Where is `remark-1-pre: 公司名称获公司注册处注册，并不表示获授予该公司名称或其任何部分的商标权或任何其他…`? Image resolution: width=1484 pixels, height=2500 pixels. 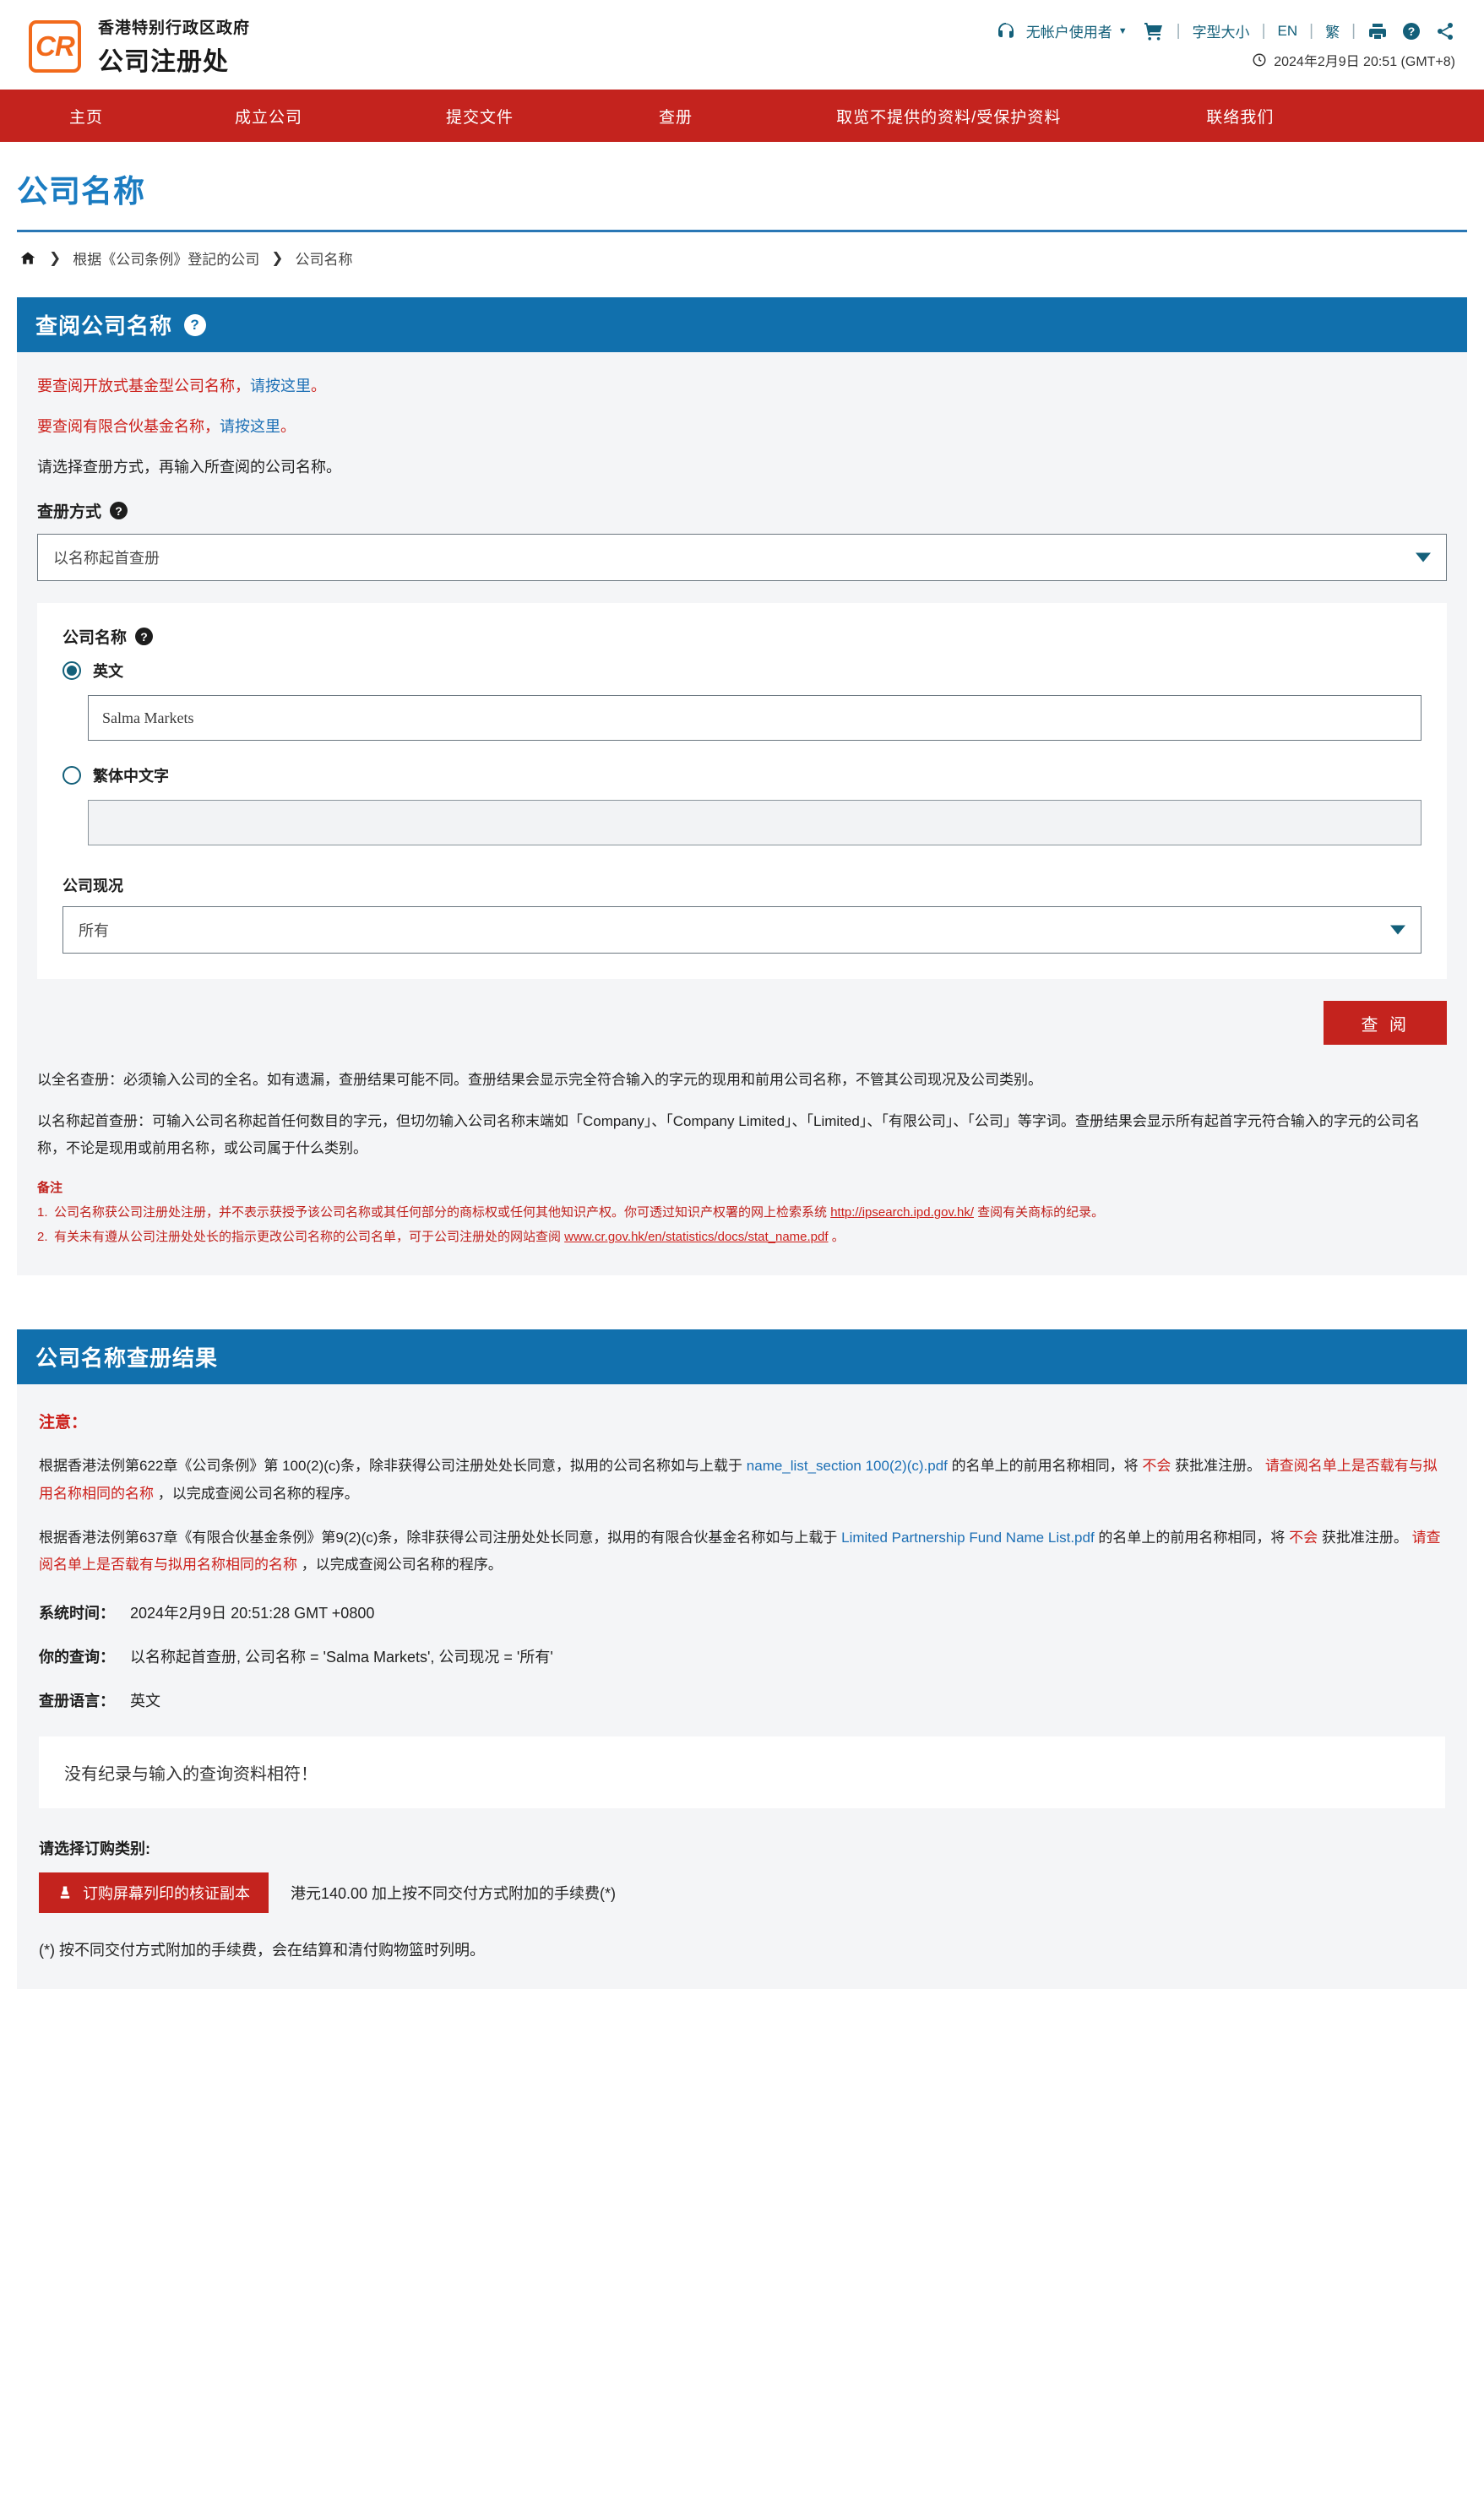 remark-1-pre: 公司名称获公司注册处注册，并不表示获授予该公司名称或其任何部分的商标权或任何其他… is located at coordinates (442, 1212).